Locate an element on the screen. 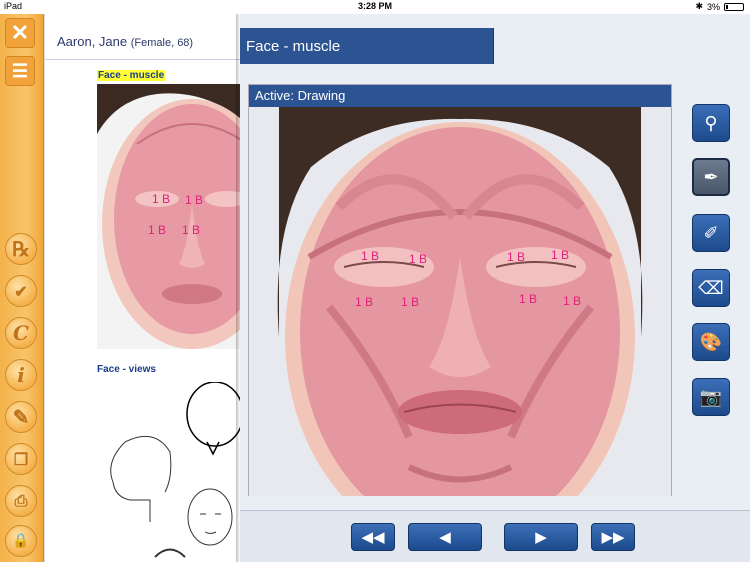 This screenshot has height=562, width=750. forward-arrow-icon: ▶ is located at coordinates (541, 537).